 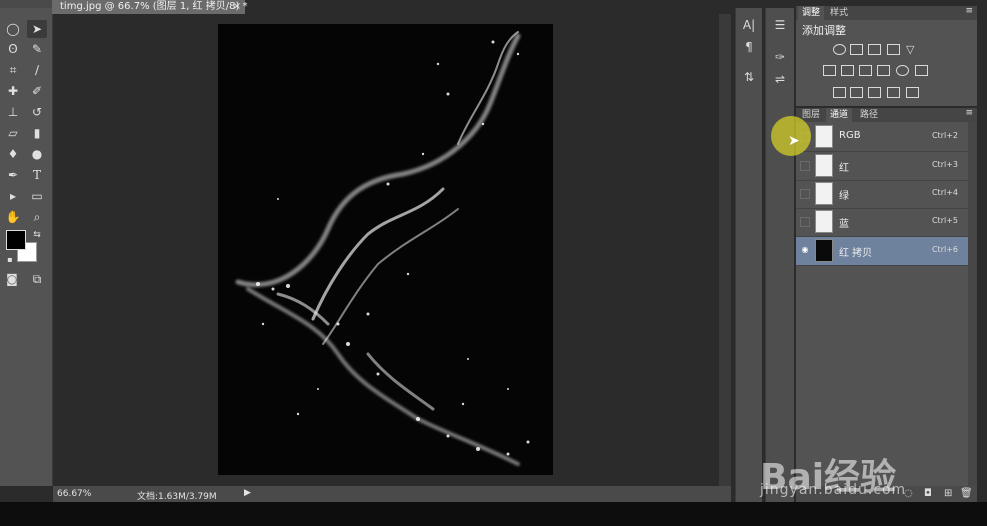 I want to click on status-menu-arrow-icon: ▶, so click(x=247, y=493).